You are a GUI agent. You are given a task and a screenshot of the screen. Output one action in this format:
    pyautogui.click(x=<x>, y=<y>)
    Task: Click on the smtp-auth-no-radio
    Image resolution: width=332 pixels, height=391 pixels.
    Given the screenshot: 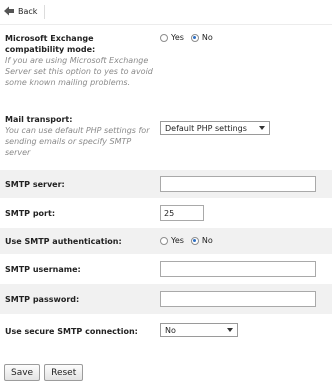 What is the action you would take?
    pyautogui.click(x=194, y=240)
    